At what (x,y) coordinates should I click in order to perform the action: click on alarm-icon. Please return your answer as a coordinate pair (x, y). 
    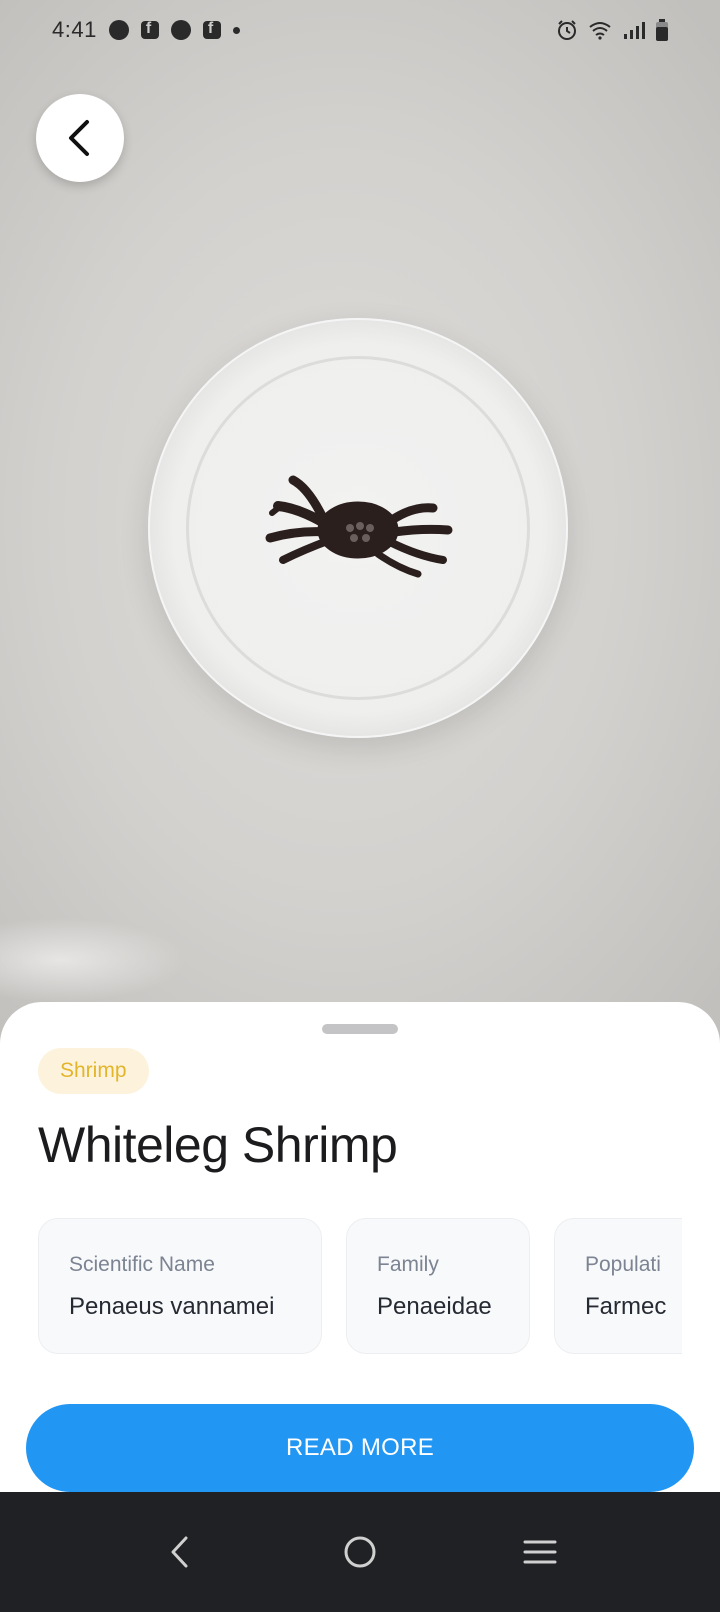
    Looking at the image, I should click on (567, 30).